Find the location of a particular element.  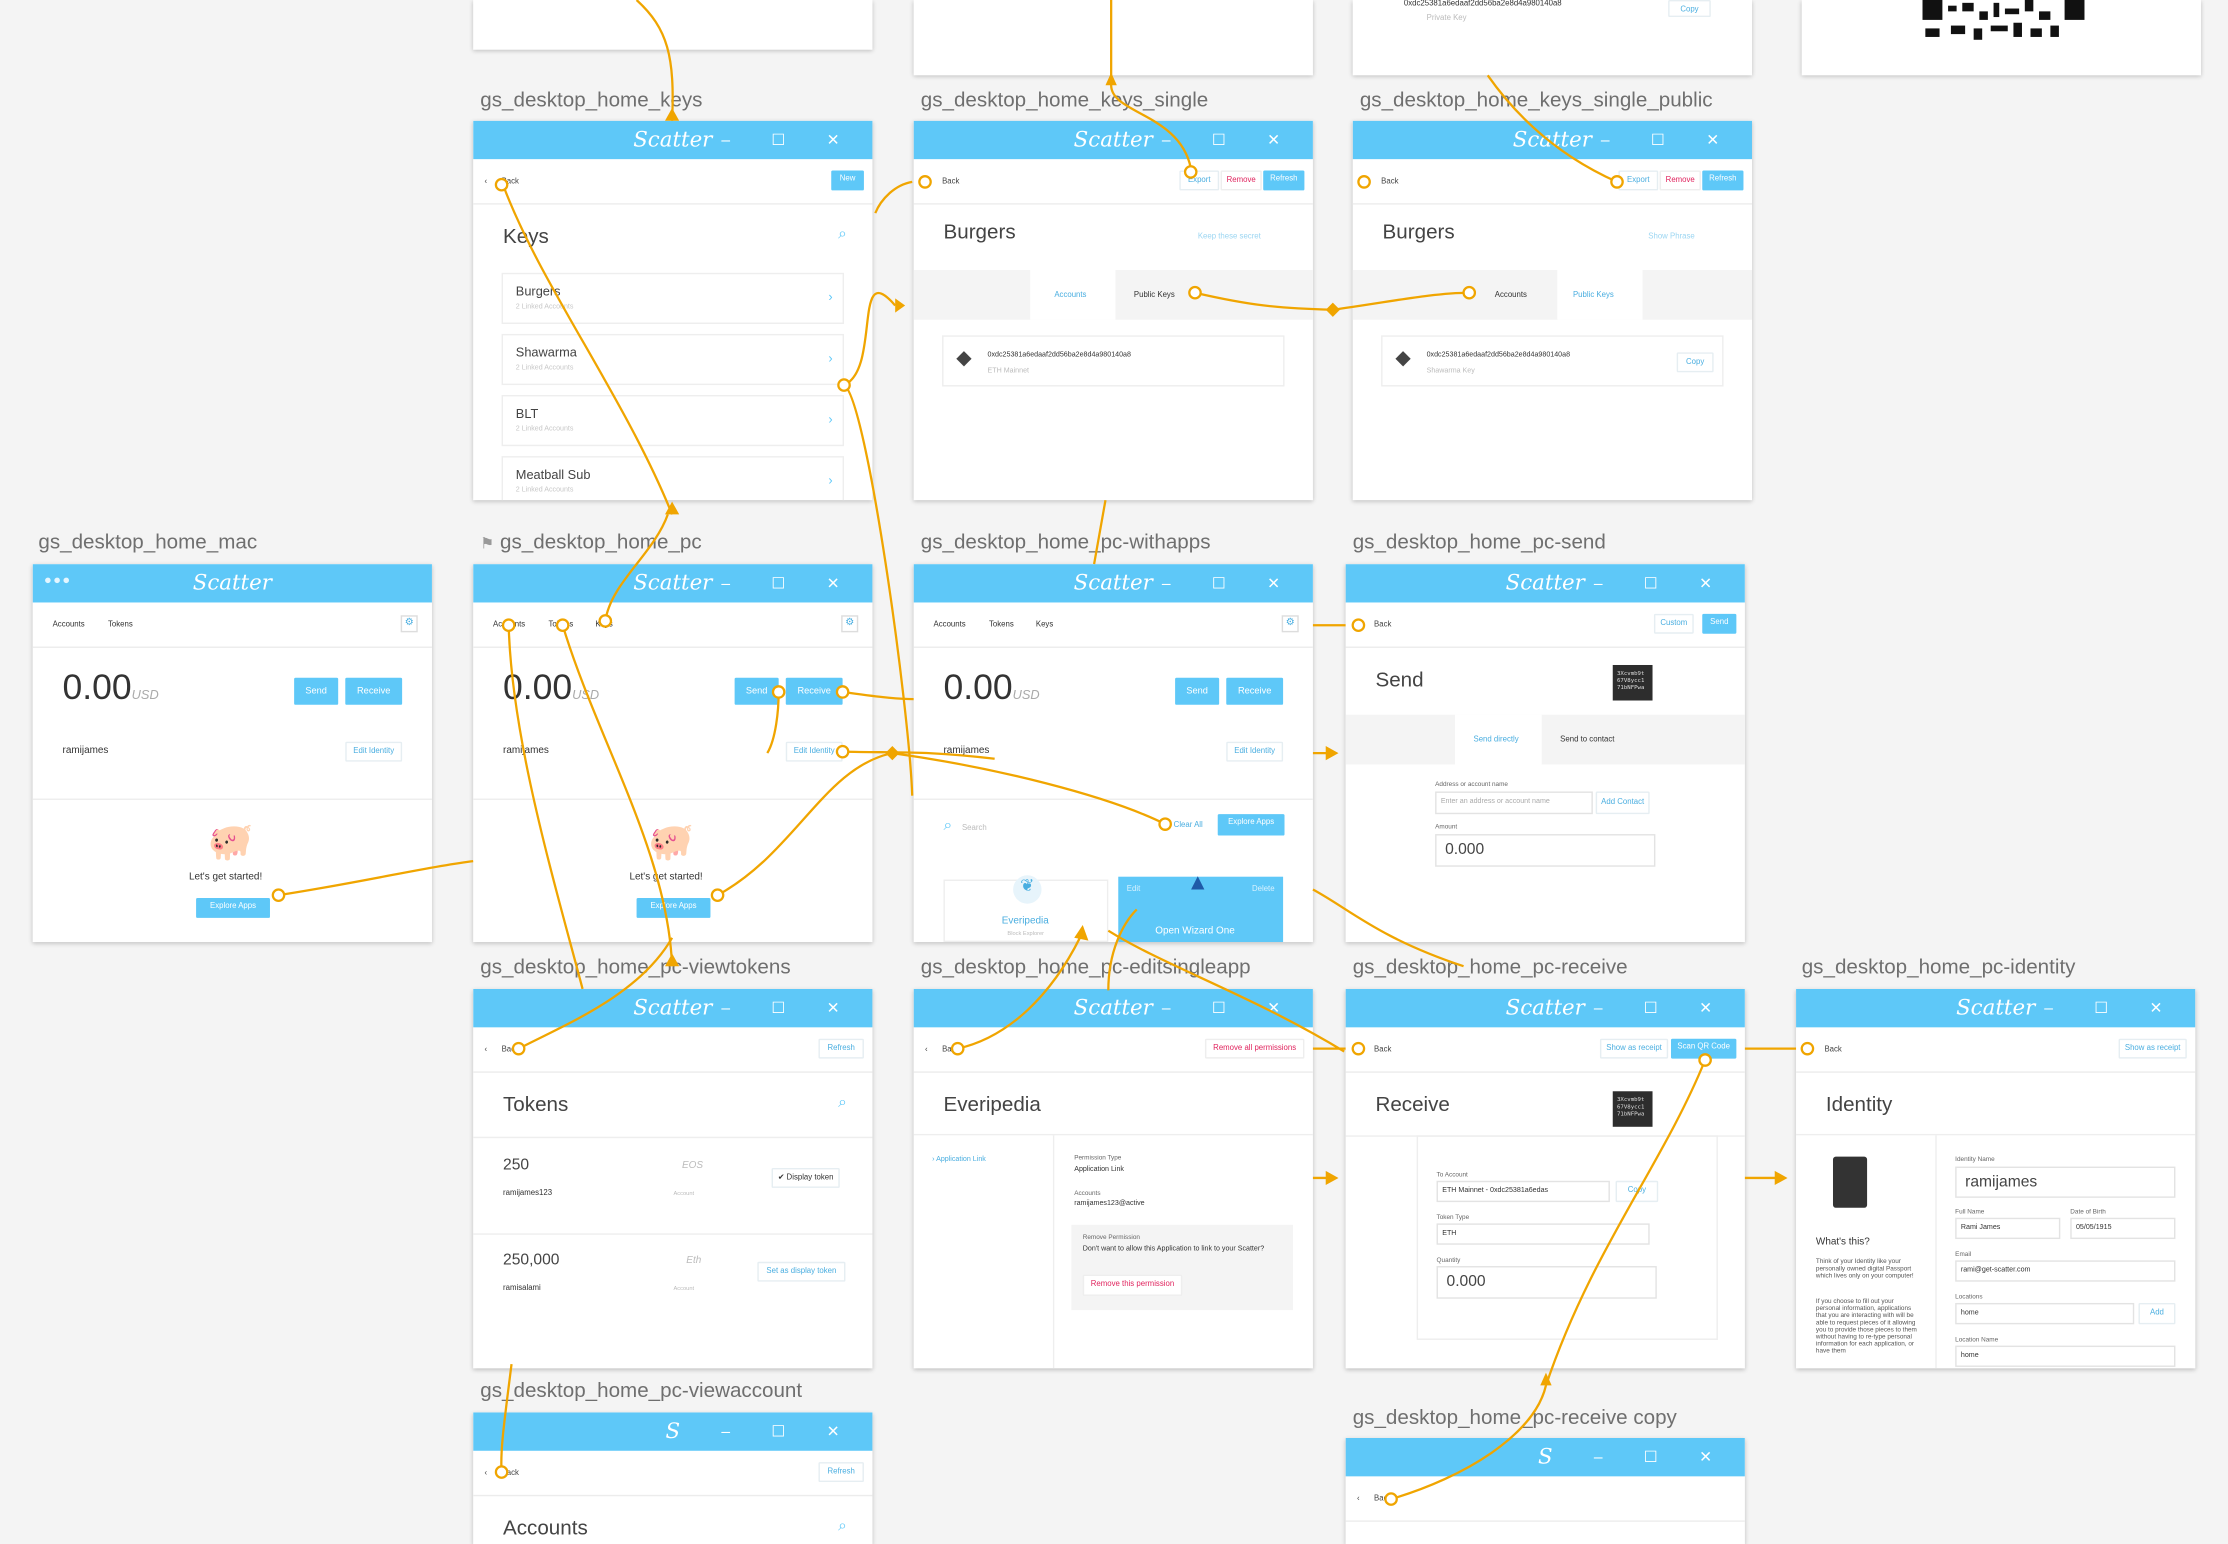

show-phrase-hint: Show Phrase is located at coordinates (1671, 237).